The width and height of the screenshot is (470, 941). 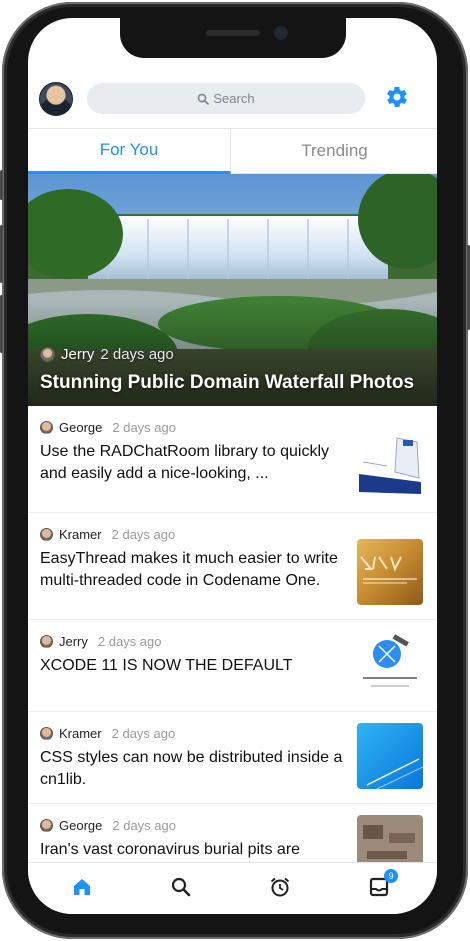 I want to click on search-placeholder: Search, so click(x=234, y=98).